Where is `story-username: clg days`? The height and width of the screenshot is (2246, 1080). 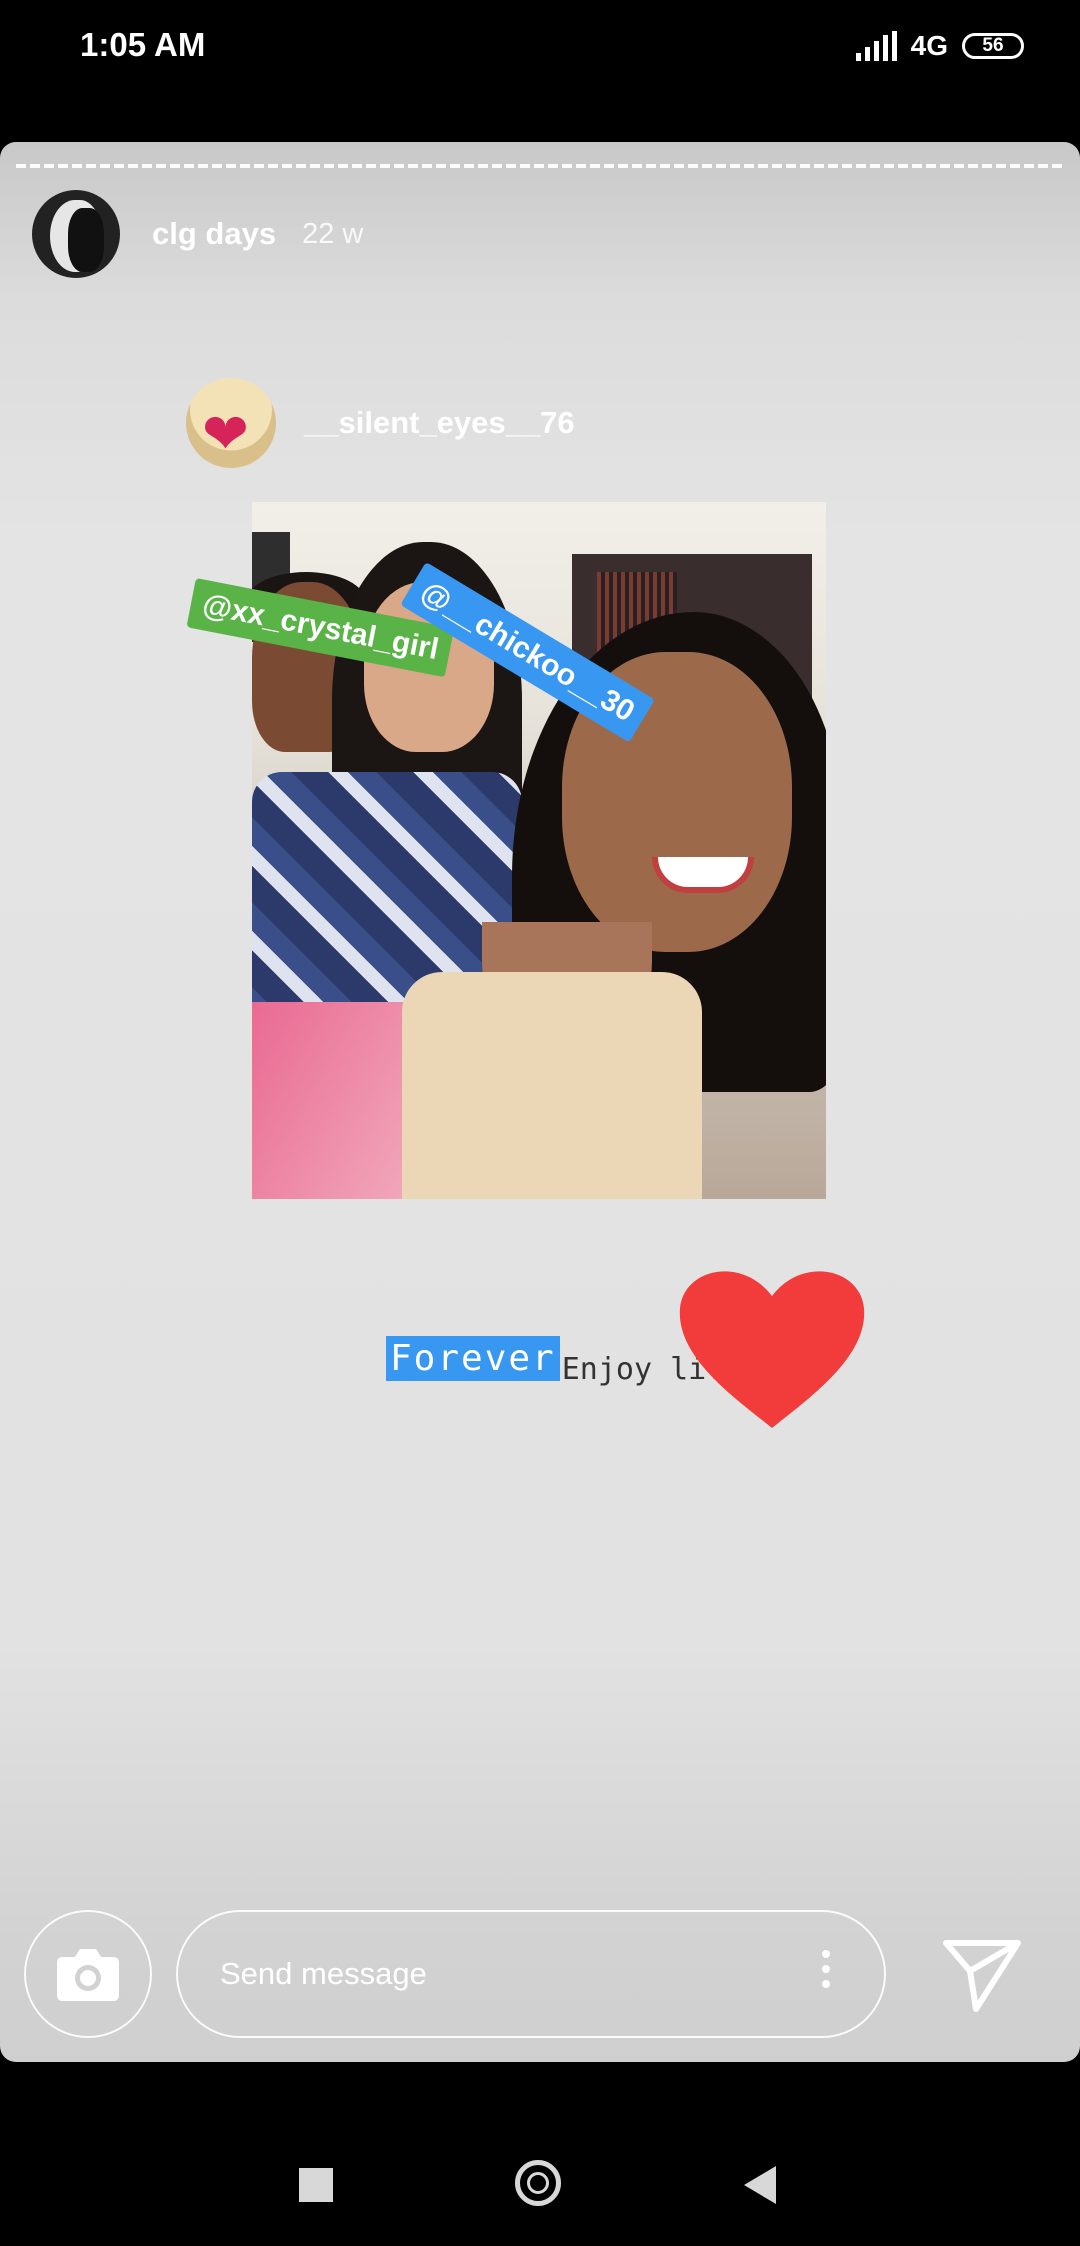
story-username: clg days is located at coordinates (214, 234).